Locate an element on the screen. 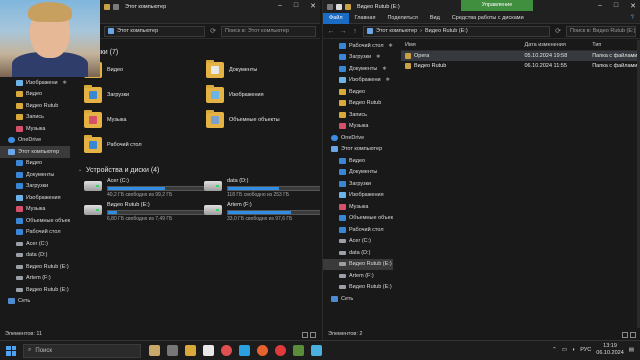 The image size is (640, 360). file-explorer-icon is located at coordinates (190, 350).